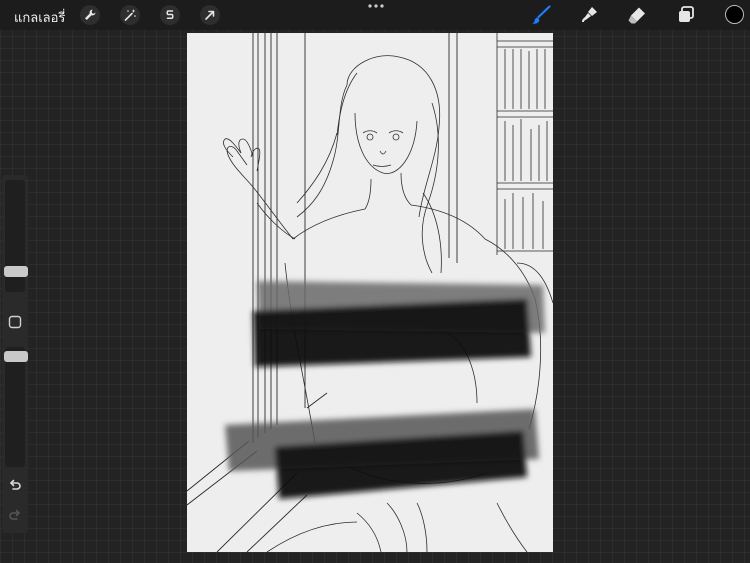 The image size is (750, 563). I want to click on transform-button, so click(210, 15).